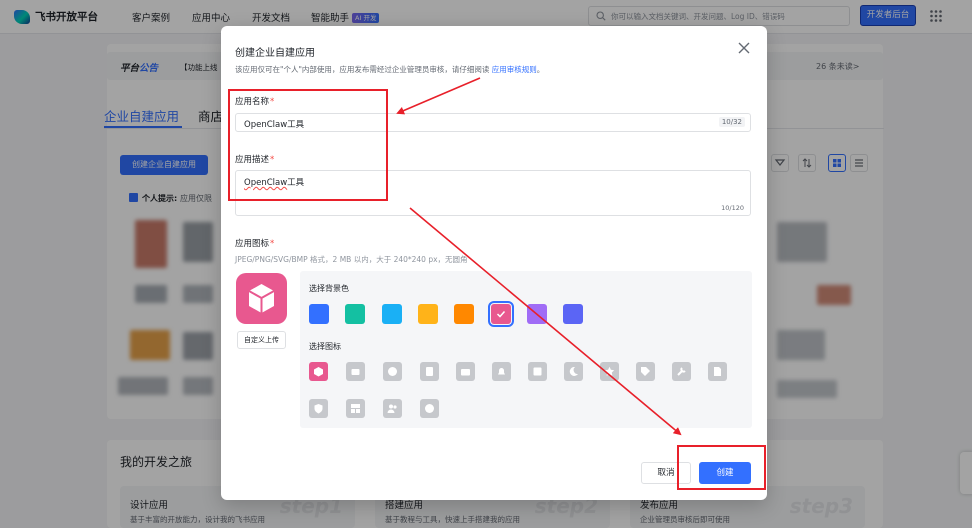 The width and height of the screenshot is (972, 528). I want to click on layout-icon, so click(355, 408).